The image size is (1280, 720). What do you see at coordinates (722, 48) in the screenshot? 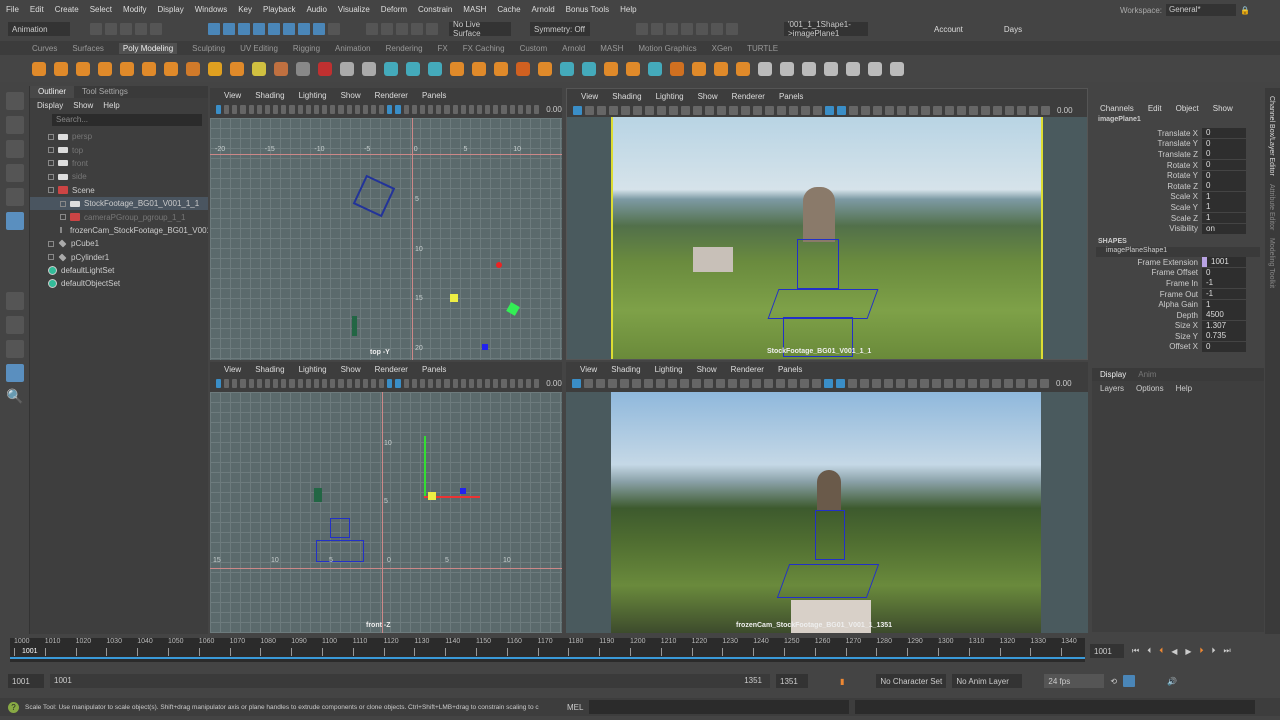
I see `shelf-tab-xgen: XGen` at bounding box center [722, 48].